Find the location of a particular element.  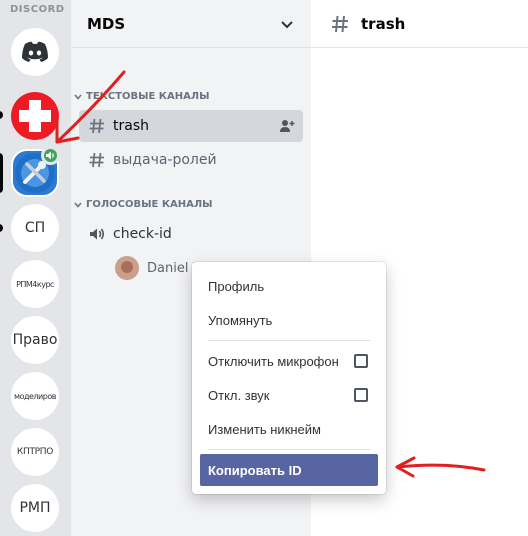

voice-speaker-icon is located at coordinates (50, 155).